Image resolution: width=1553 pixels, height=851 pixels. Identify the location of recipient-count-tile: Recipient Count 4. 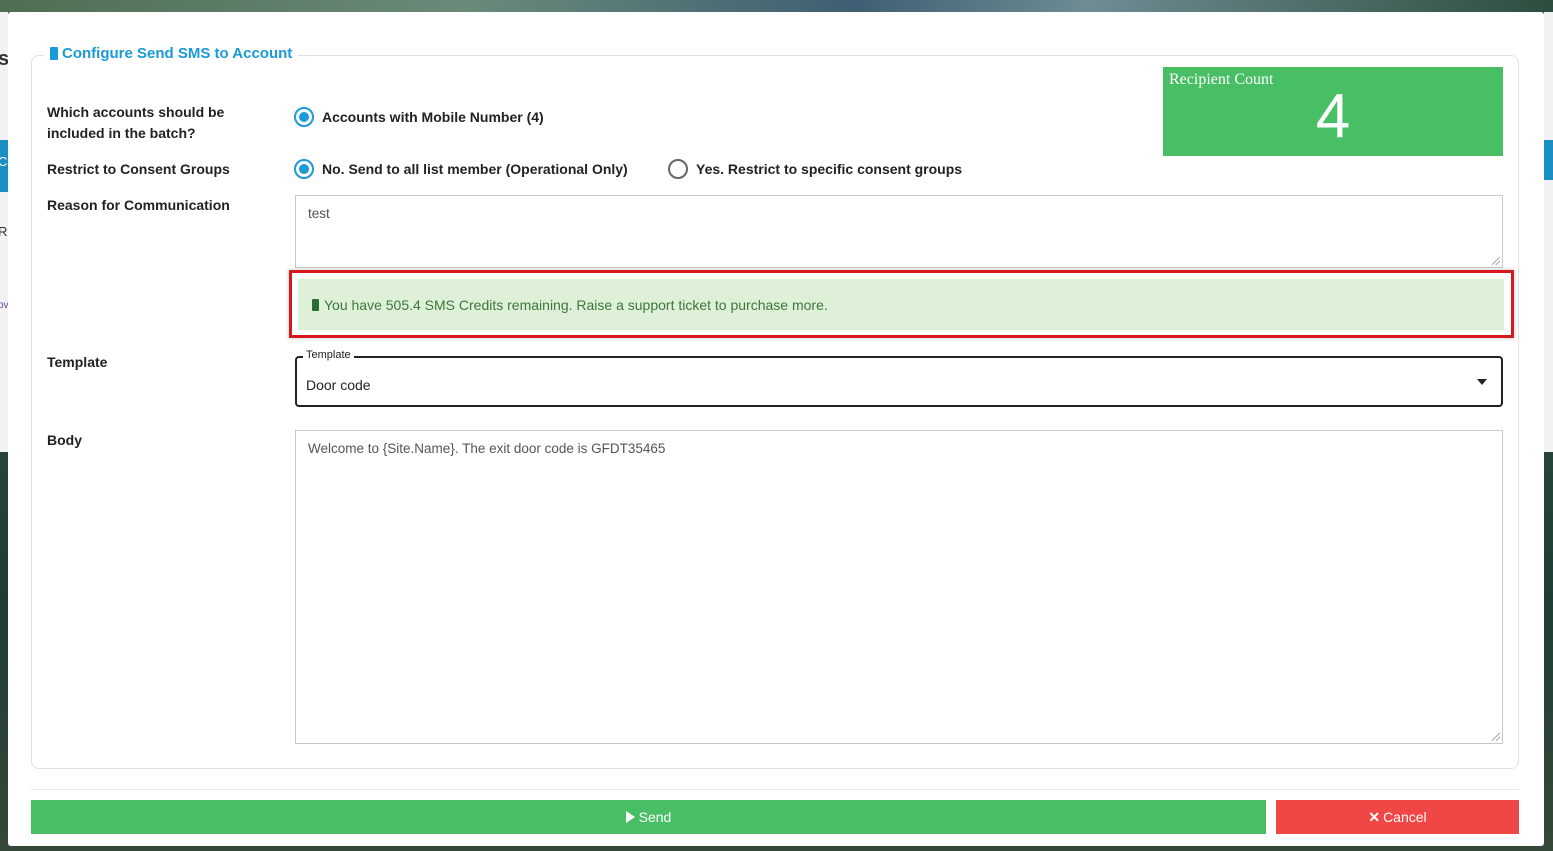
(1333, 111).